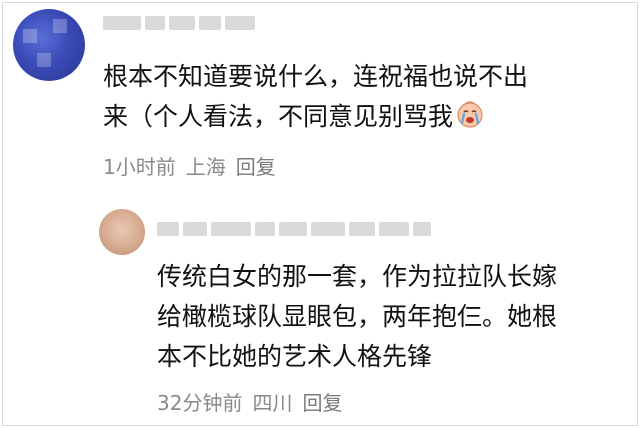  I want to click on comment-location: 上海, so click(205, 167).